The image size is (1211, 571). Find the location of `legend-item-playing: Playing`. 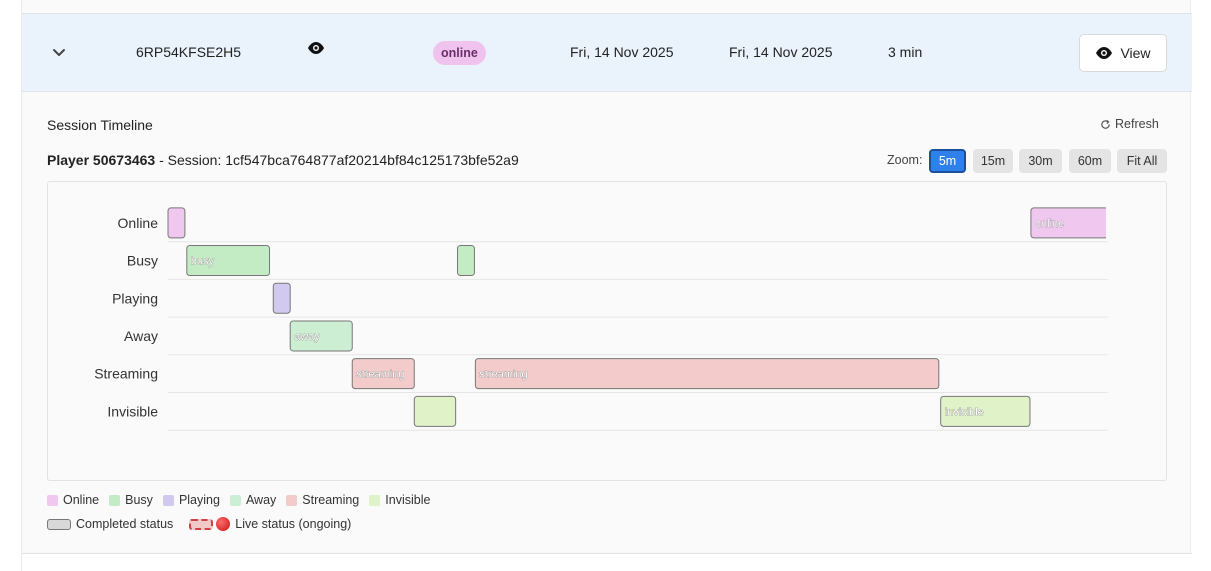

legend-item-playing: Playing is located at coordinates (191, 500).